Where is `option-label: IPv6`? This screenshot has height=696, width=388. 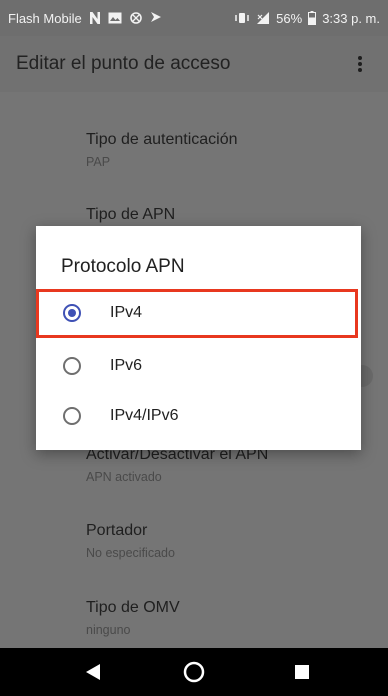
option-label: IPv6 is located at coordinates (126, 365).